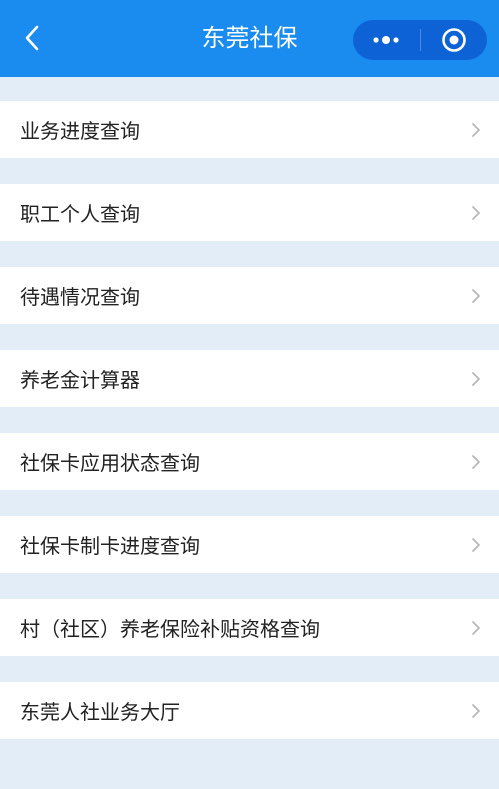  What do you see at coordinates (249, 710) in the screenshot?
I see `menu-item-service-hall: 东莞人社业务大厅` at bounding box center [249, 710].